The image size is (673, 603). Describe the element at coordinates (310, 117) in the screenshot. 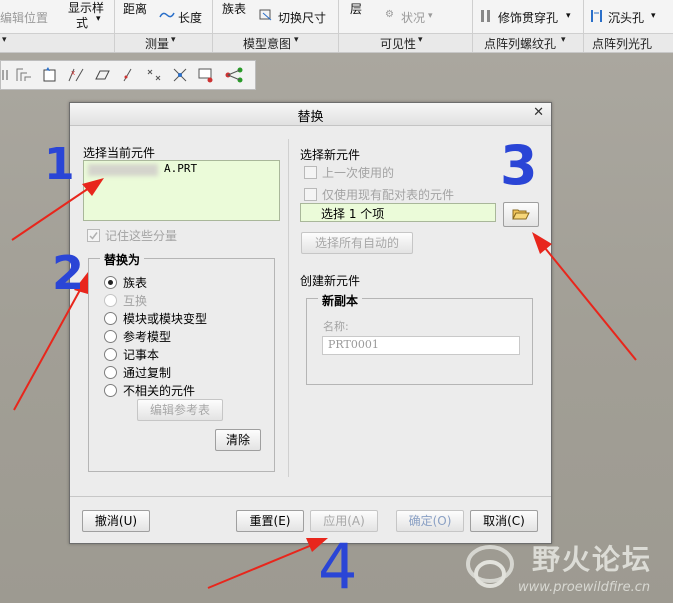

I see `dialog-title: 替换` at that location.